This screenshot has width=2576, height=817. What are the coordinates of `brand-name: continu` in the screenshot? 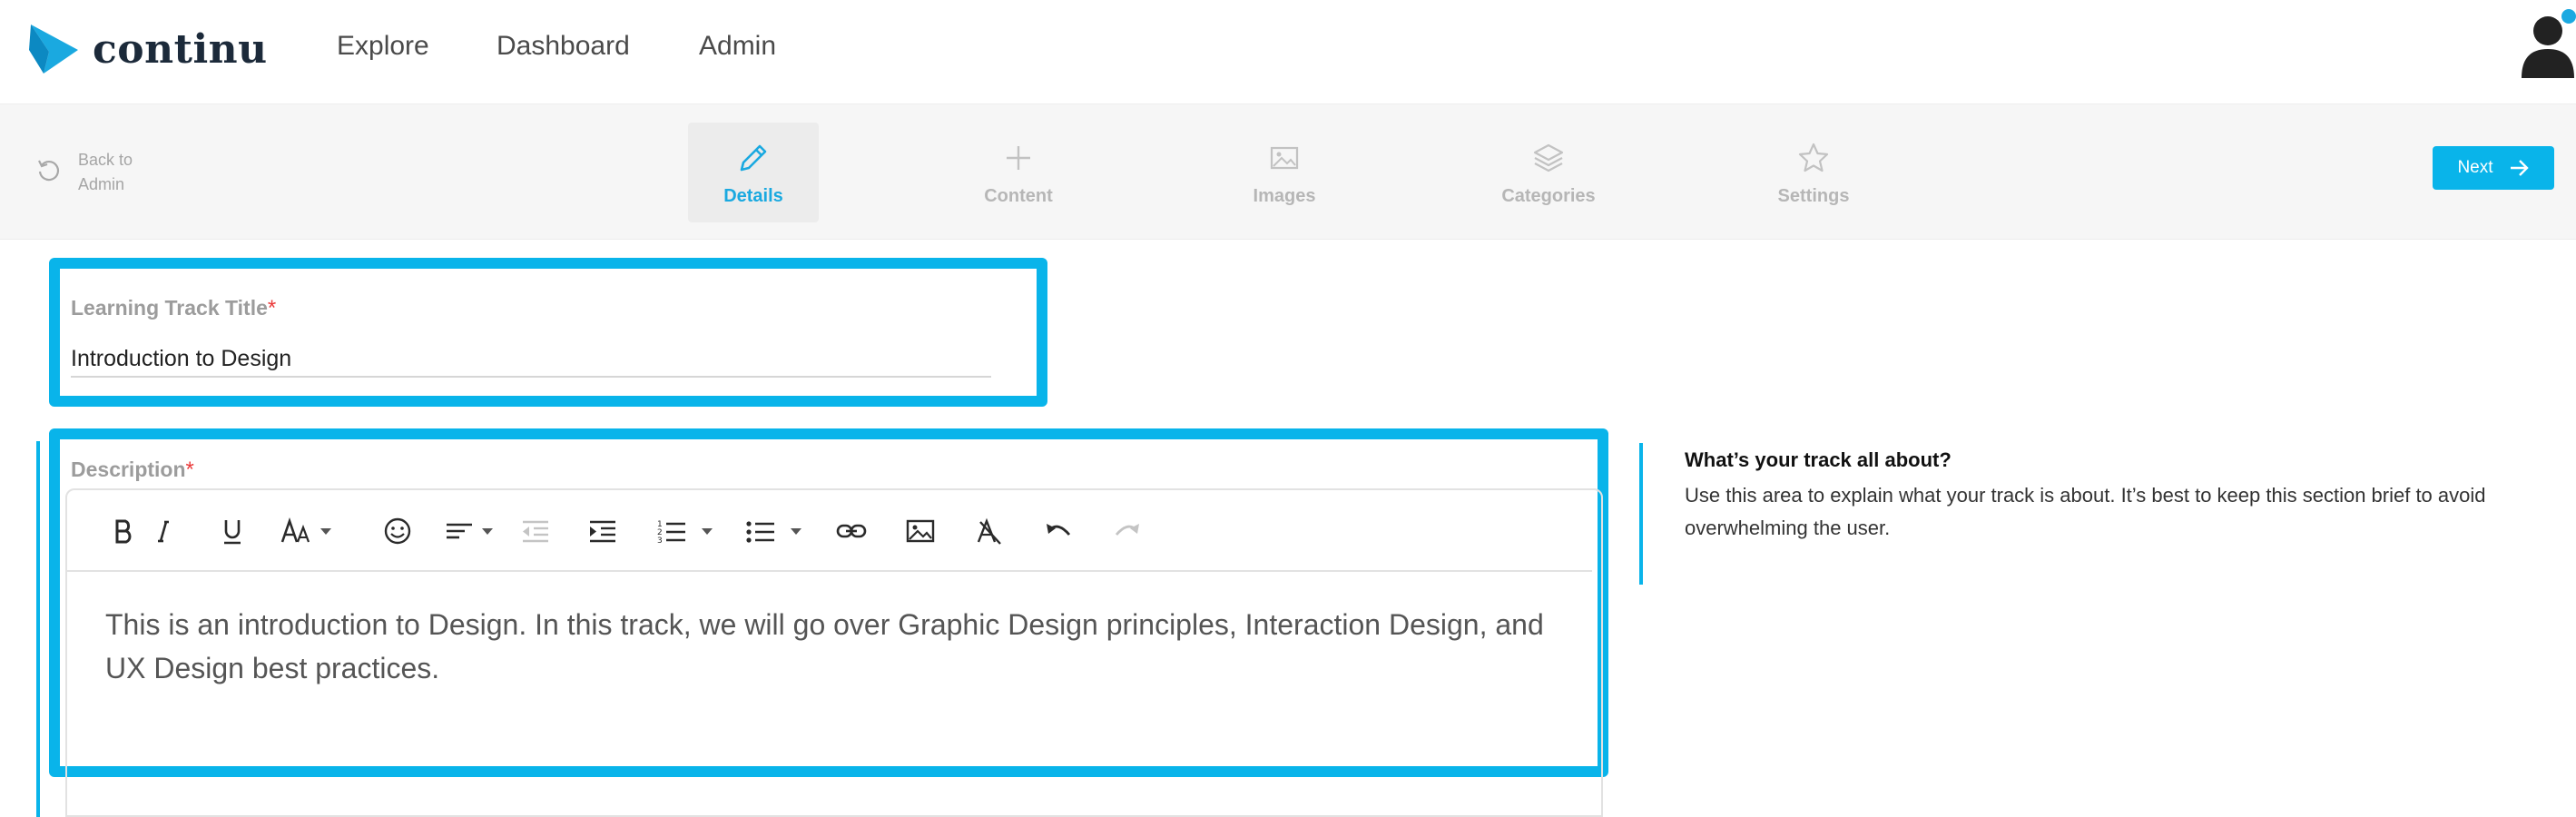 It's located at (180, 49).